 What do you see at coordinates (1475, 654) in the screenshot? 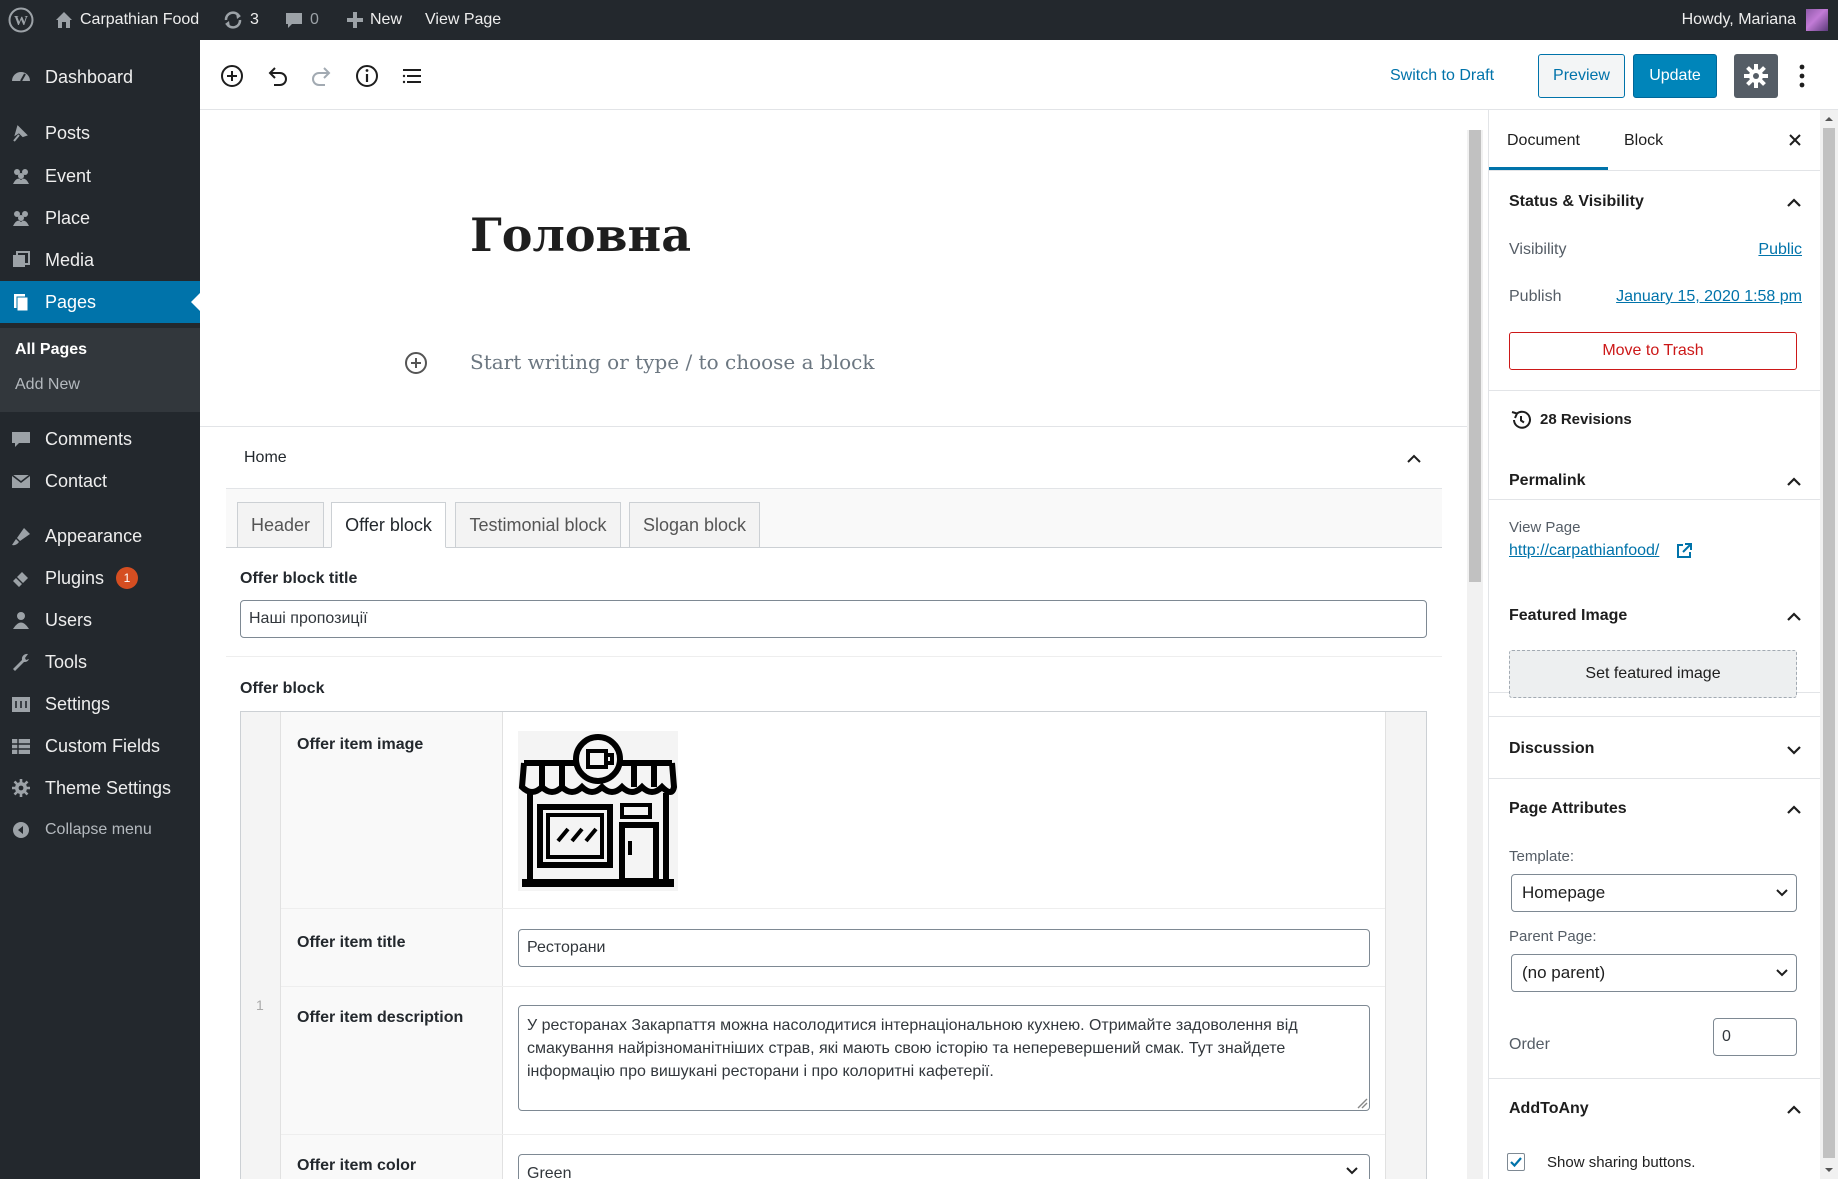
I see `editor-scrollbar` at bounding box center [1475, 654].